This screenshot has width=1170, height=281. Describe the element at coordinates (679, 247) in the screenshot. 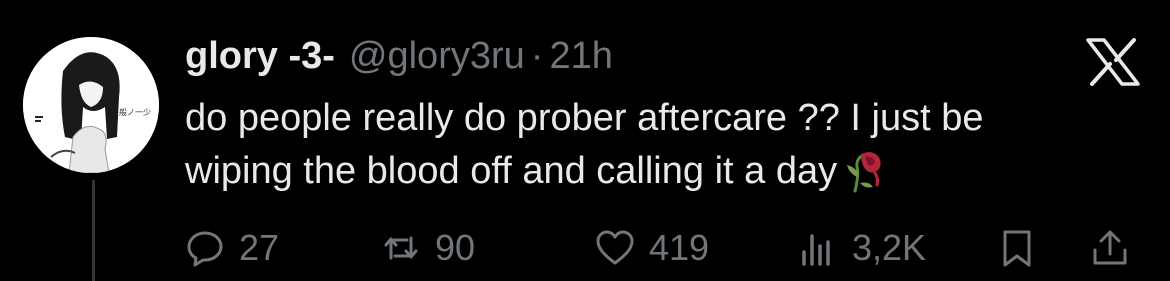

I see `like-count: 419` at that location.